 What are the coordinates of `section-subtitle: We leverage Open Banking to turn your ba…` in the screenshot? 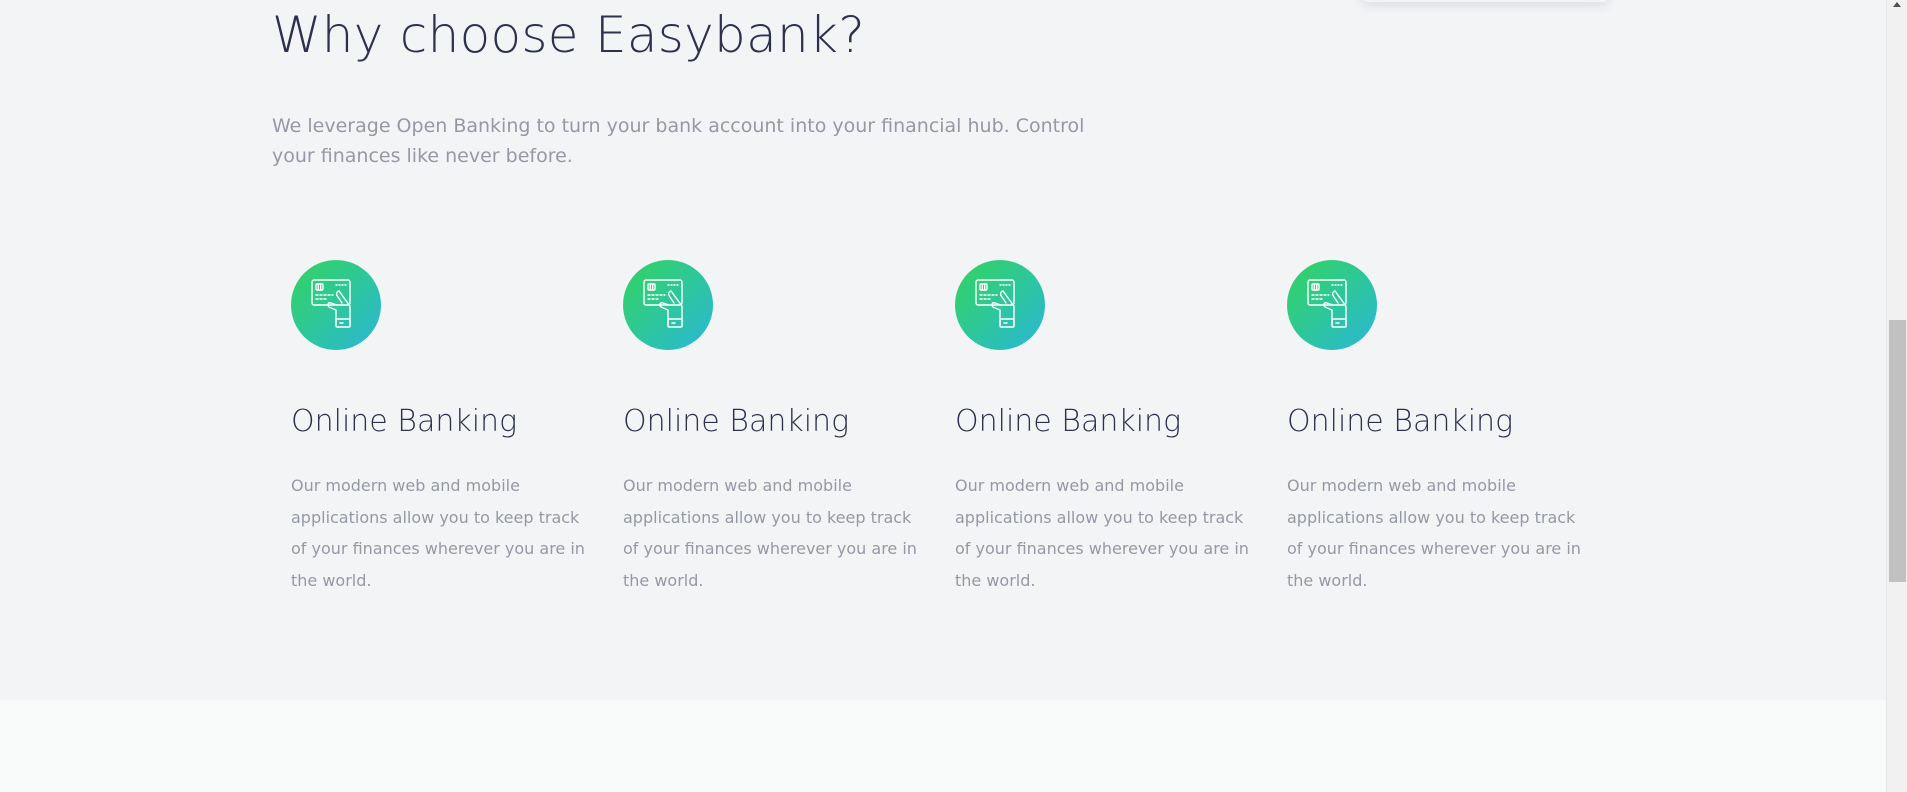 It's located at (678, 141).